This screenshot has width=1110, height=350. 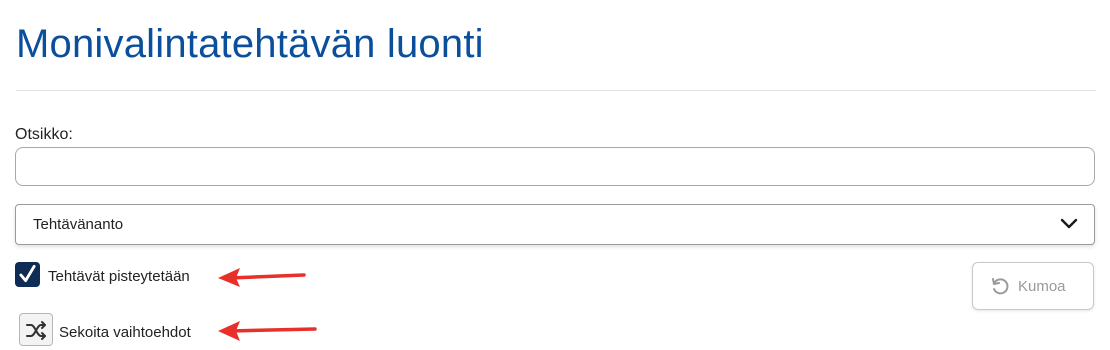 I want to click on page-title: Monivalintatehtävän luonti, so click(x=250, y=44).